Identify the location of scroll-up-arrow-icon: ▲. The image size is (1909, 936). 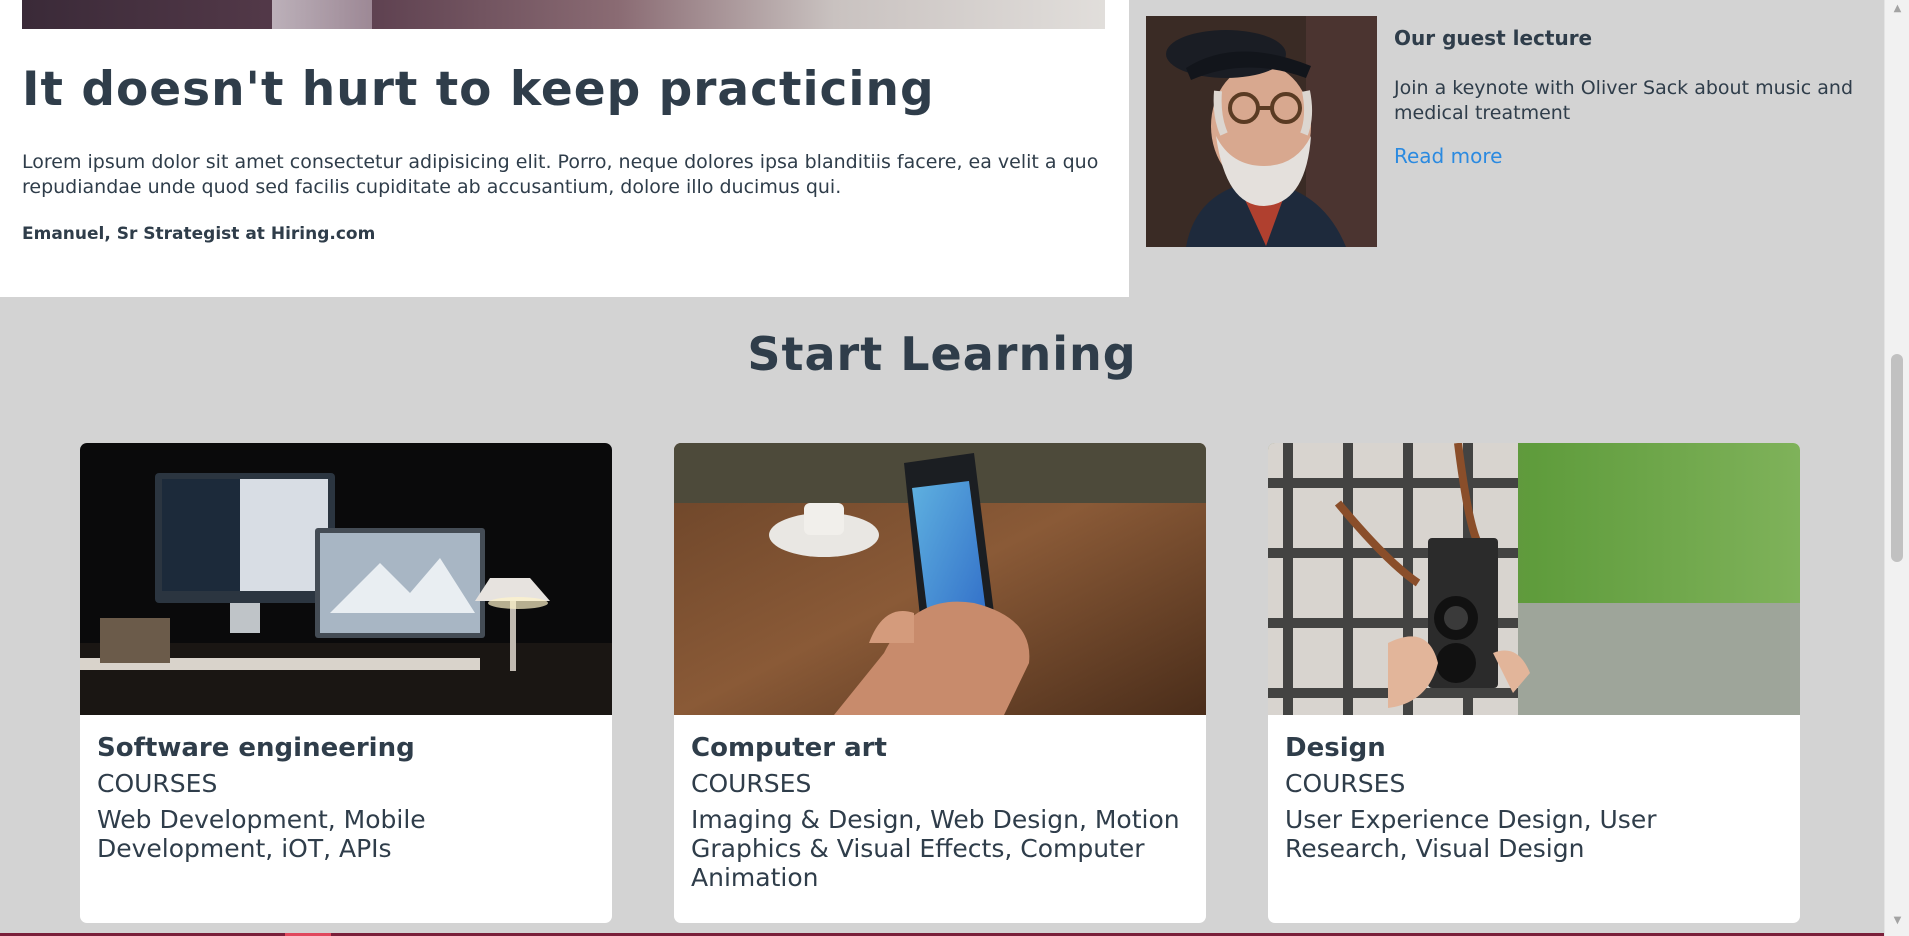
(1897, 9).